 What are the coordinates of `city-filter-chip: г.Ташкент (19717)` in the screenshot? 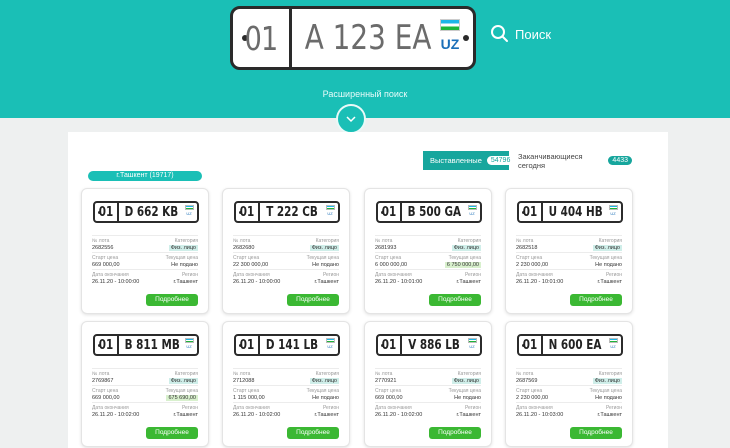 It's located at (145, 176).